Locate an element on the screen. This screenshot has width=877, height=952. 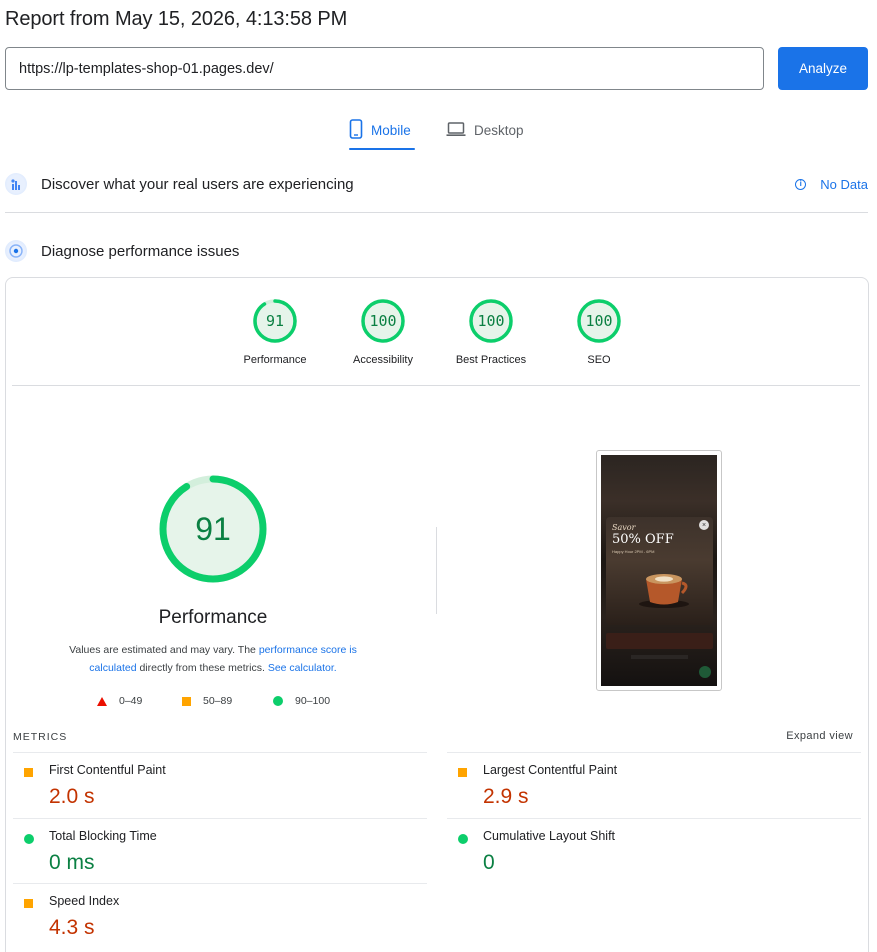
best-practices-label: Best Practices is located at coordinates (491, 360).